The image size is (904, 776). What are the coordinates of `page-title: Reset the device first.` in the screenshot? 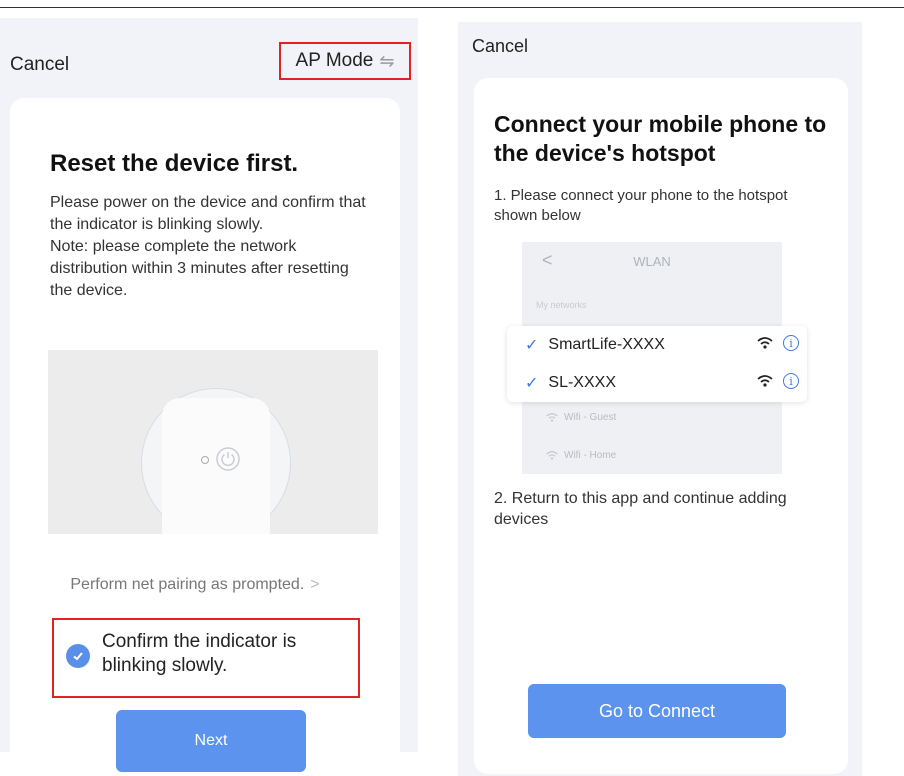 It's located at (174, 163).